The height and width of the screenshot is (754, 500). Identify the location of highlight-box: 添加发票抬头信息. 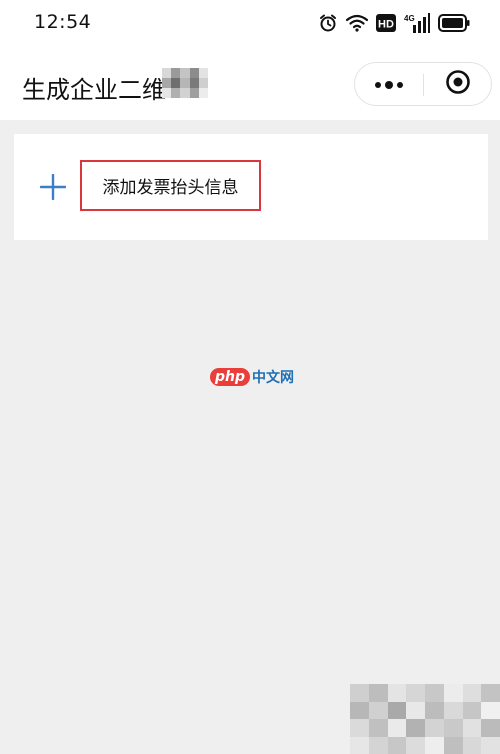
(170, 185).